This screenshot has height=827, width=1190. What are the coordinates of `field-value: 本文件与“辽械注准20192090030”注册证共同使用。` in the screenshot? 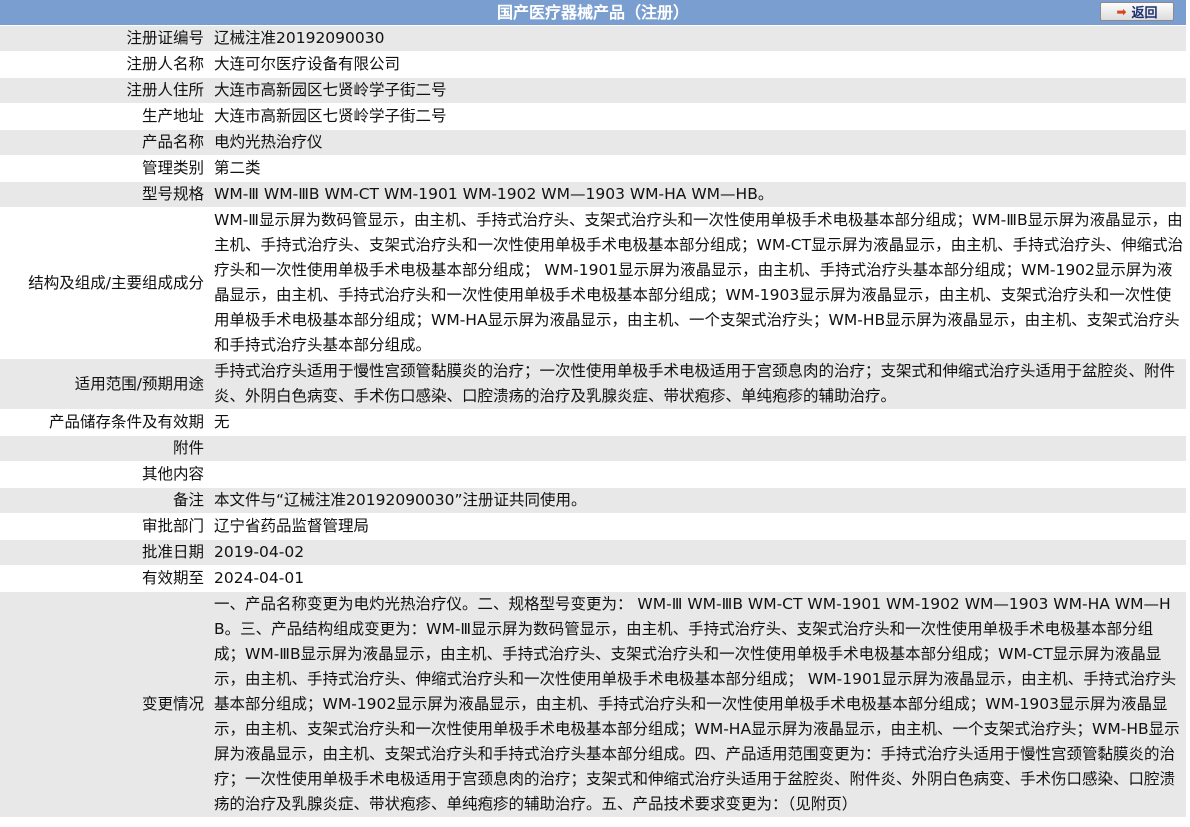 It's located at (697, 500).